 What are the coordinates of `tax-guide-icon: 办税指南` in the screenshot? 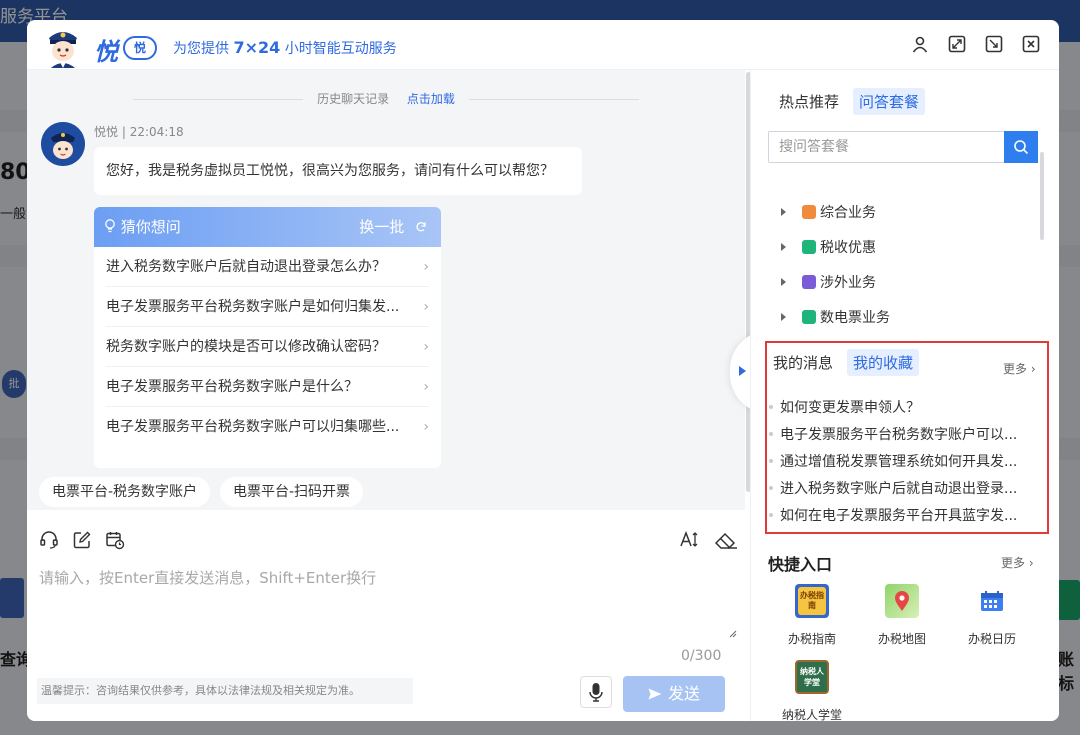 It's located at (812, 601).